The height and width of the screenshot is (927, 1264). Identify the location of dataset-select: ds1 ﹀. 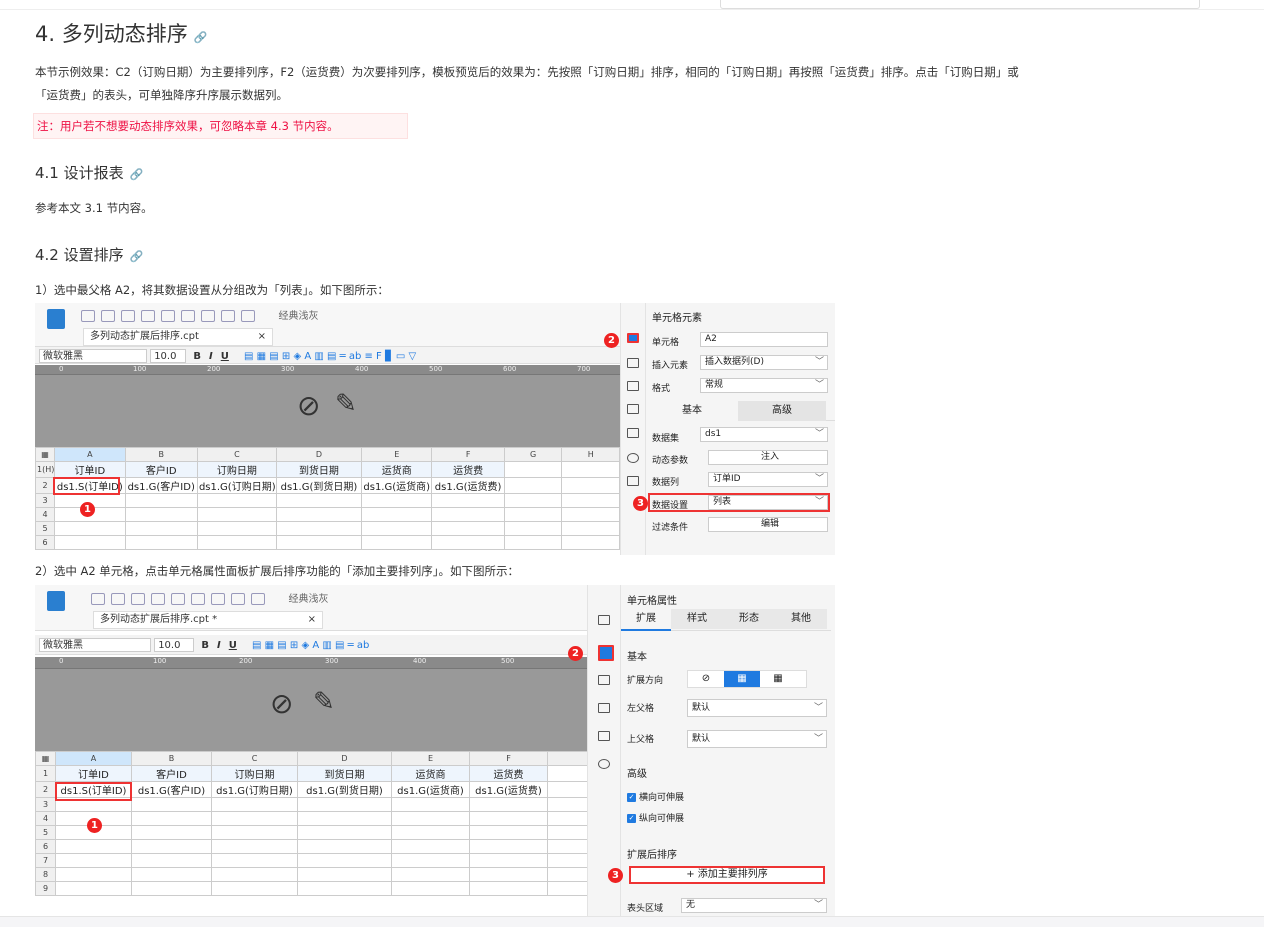
(764, 434).